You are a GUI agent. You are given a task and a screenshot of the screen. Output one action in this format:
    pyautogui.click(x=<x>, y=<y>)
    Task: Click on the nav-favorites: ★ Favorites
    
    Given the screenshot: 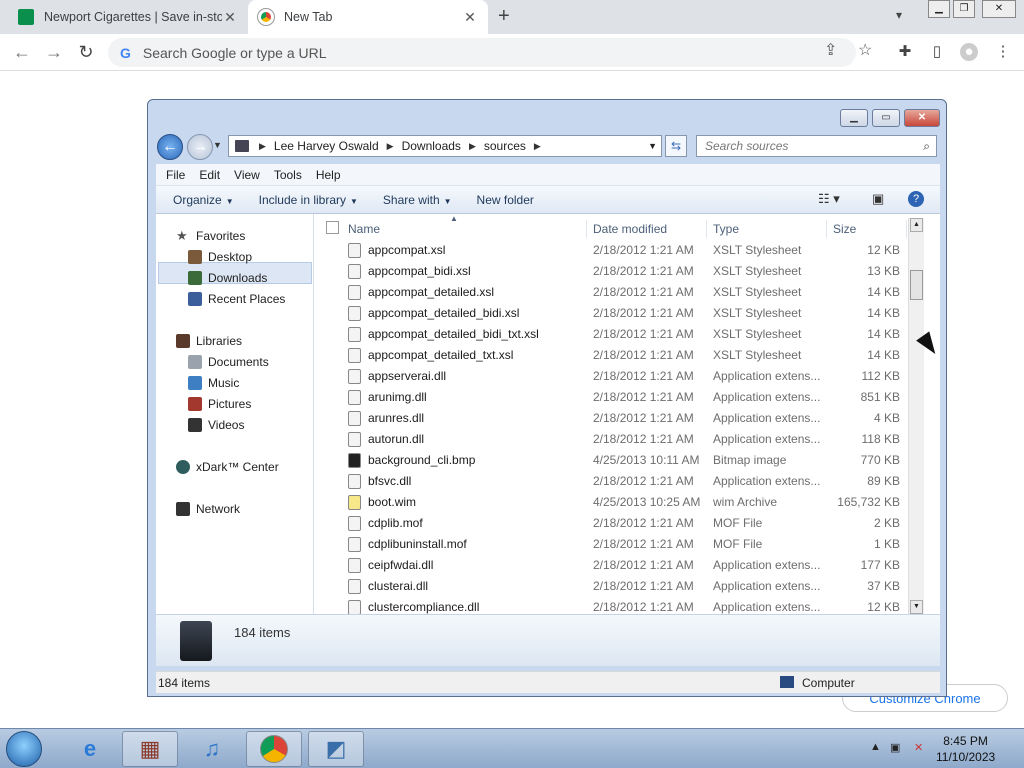 What is the action you would take?
    pyautogui.click(x=210, y=236)
    